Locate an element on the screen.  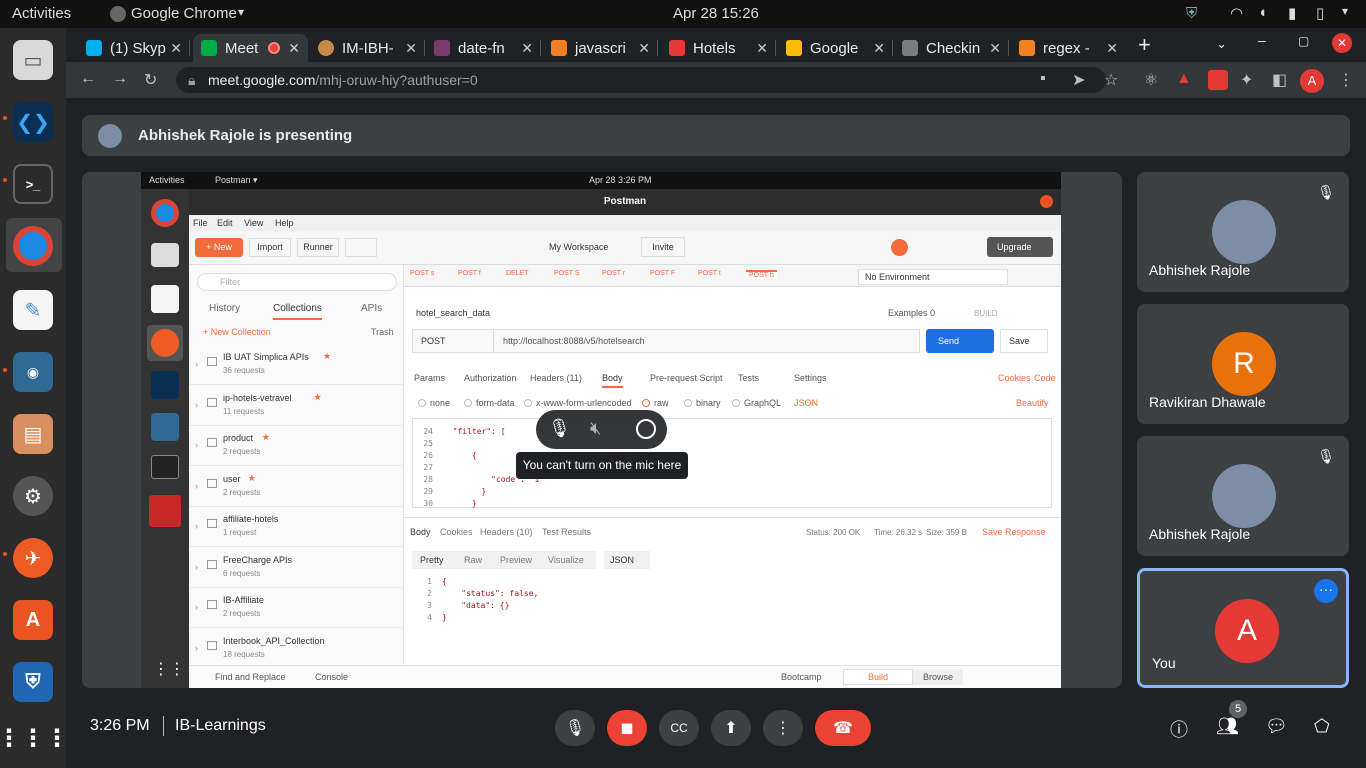
tab-im-ibh: IM-IBH- ✕ is located at coordinates (367, 48).